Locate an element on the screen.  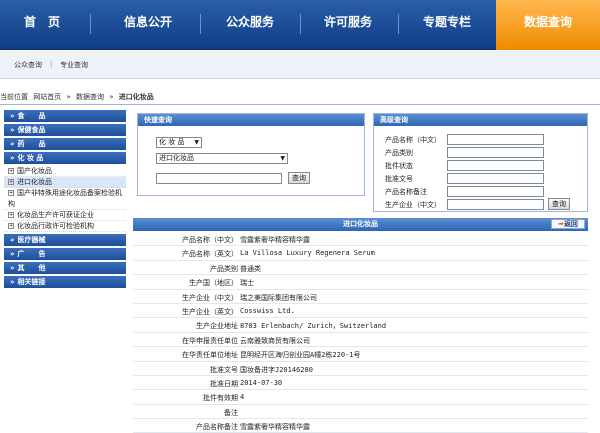
field-label-approval-status: 批件状态 is located at coordinates (399, 166).